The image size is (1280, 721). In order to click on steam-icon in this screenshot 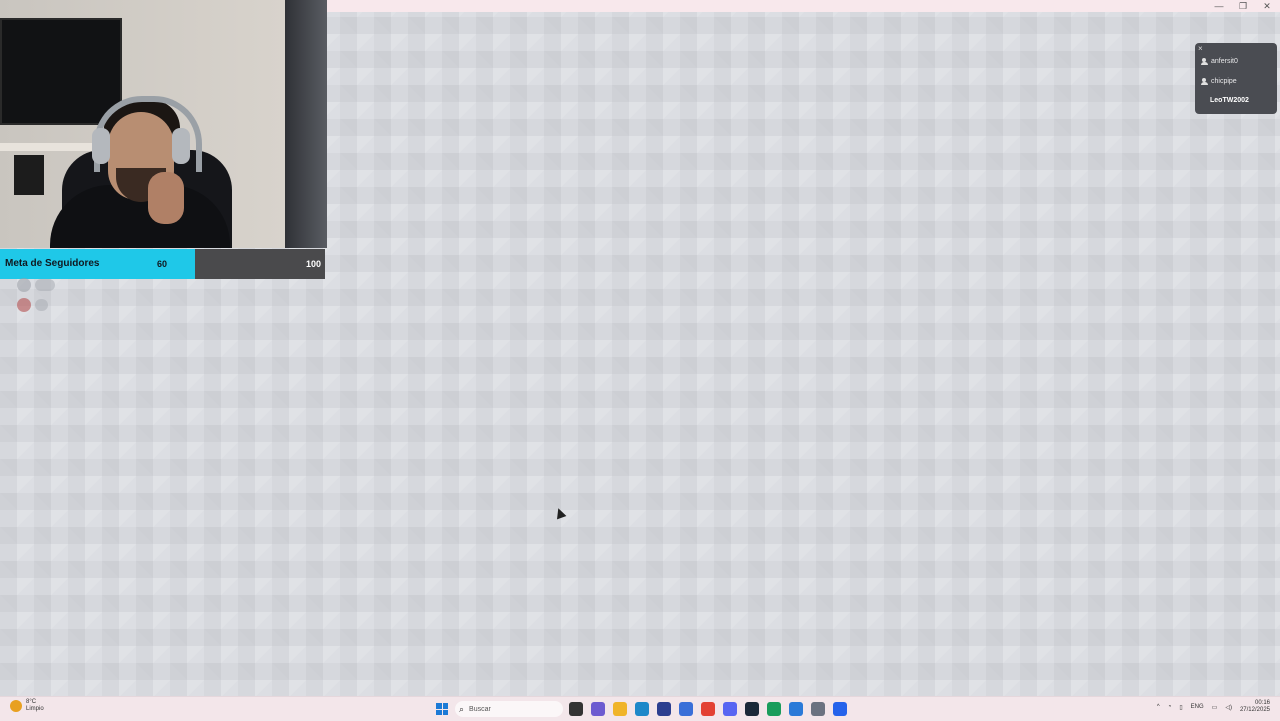, I will do `click(752, 709)`.